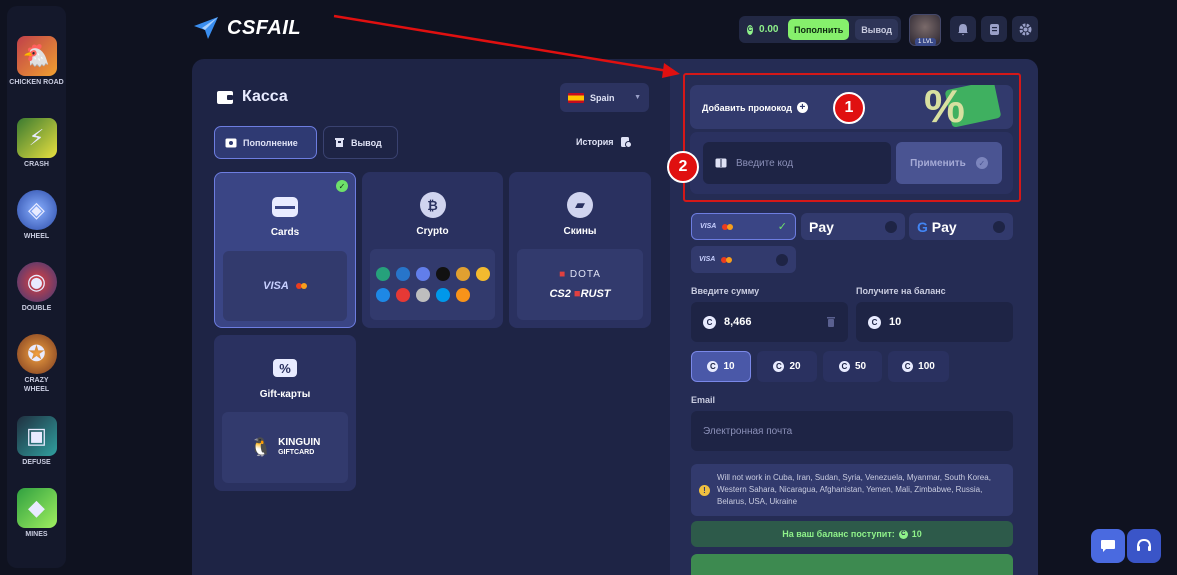 This screenshot has width=1177, height=575. I want to click on tab-withdraw: Вывод, so click(360, 142).